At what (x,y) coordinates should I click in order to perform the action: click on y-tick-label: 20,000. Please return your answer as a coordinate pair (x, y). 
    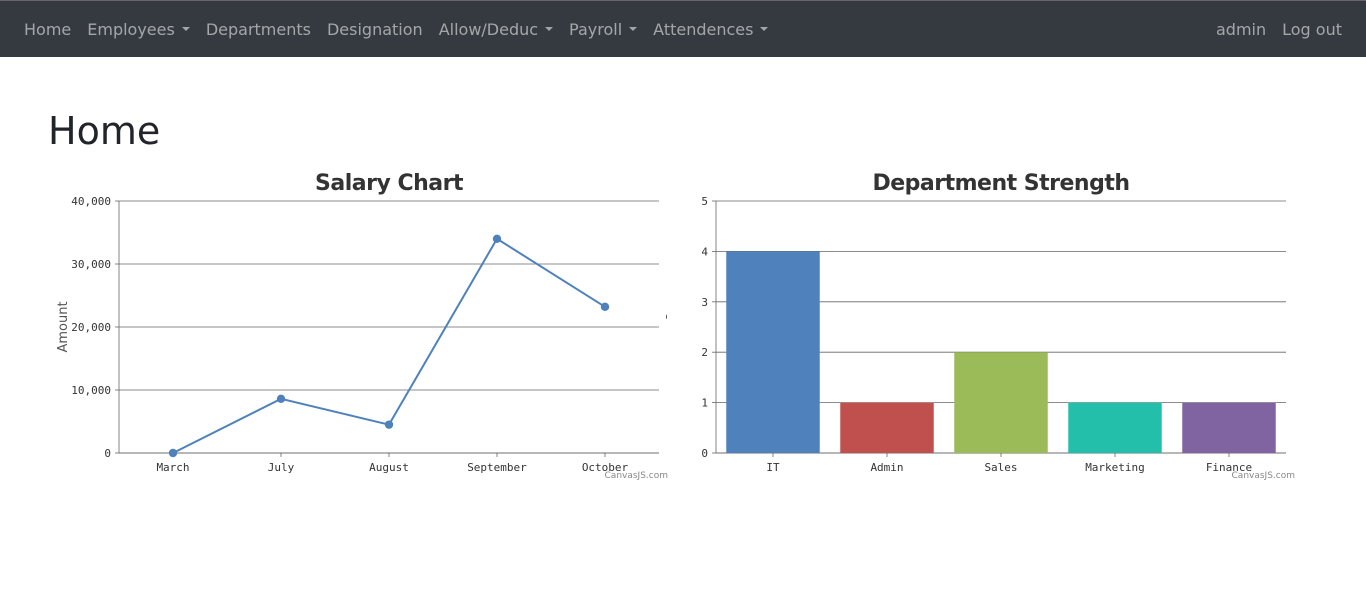
    Looking at the image, I should click on (91, 327).